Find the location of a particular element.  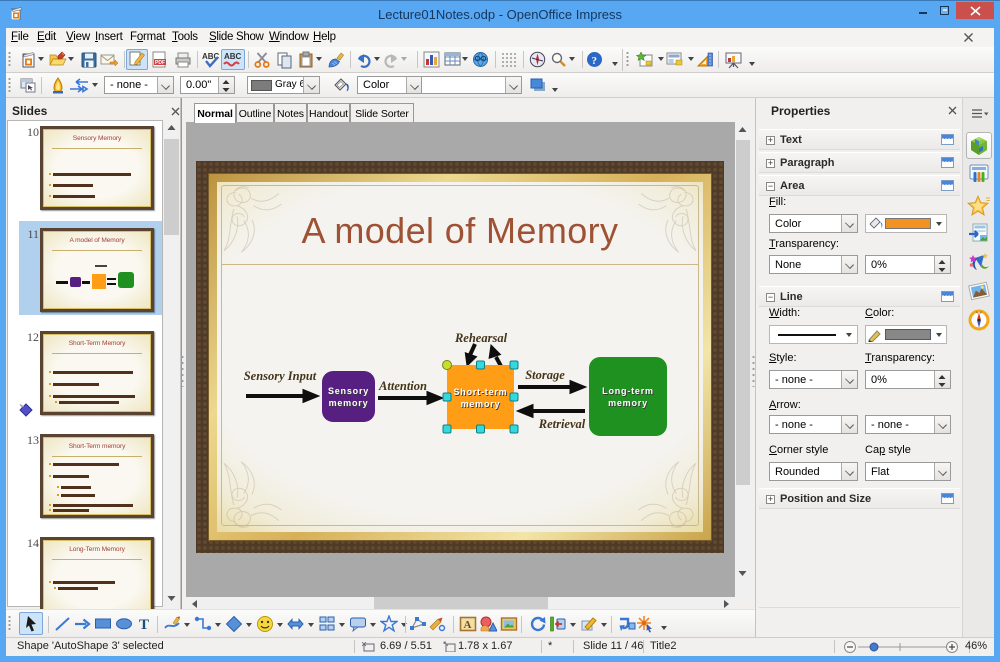

svg-text: ABC is located at coordinates (233, 56).